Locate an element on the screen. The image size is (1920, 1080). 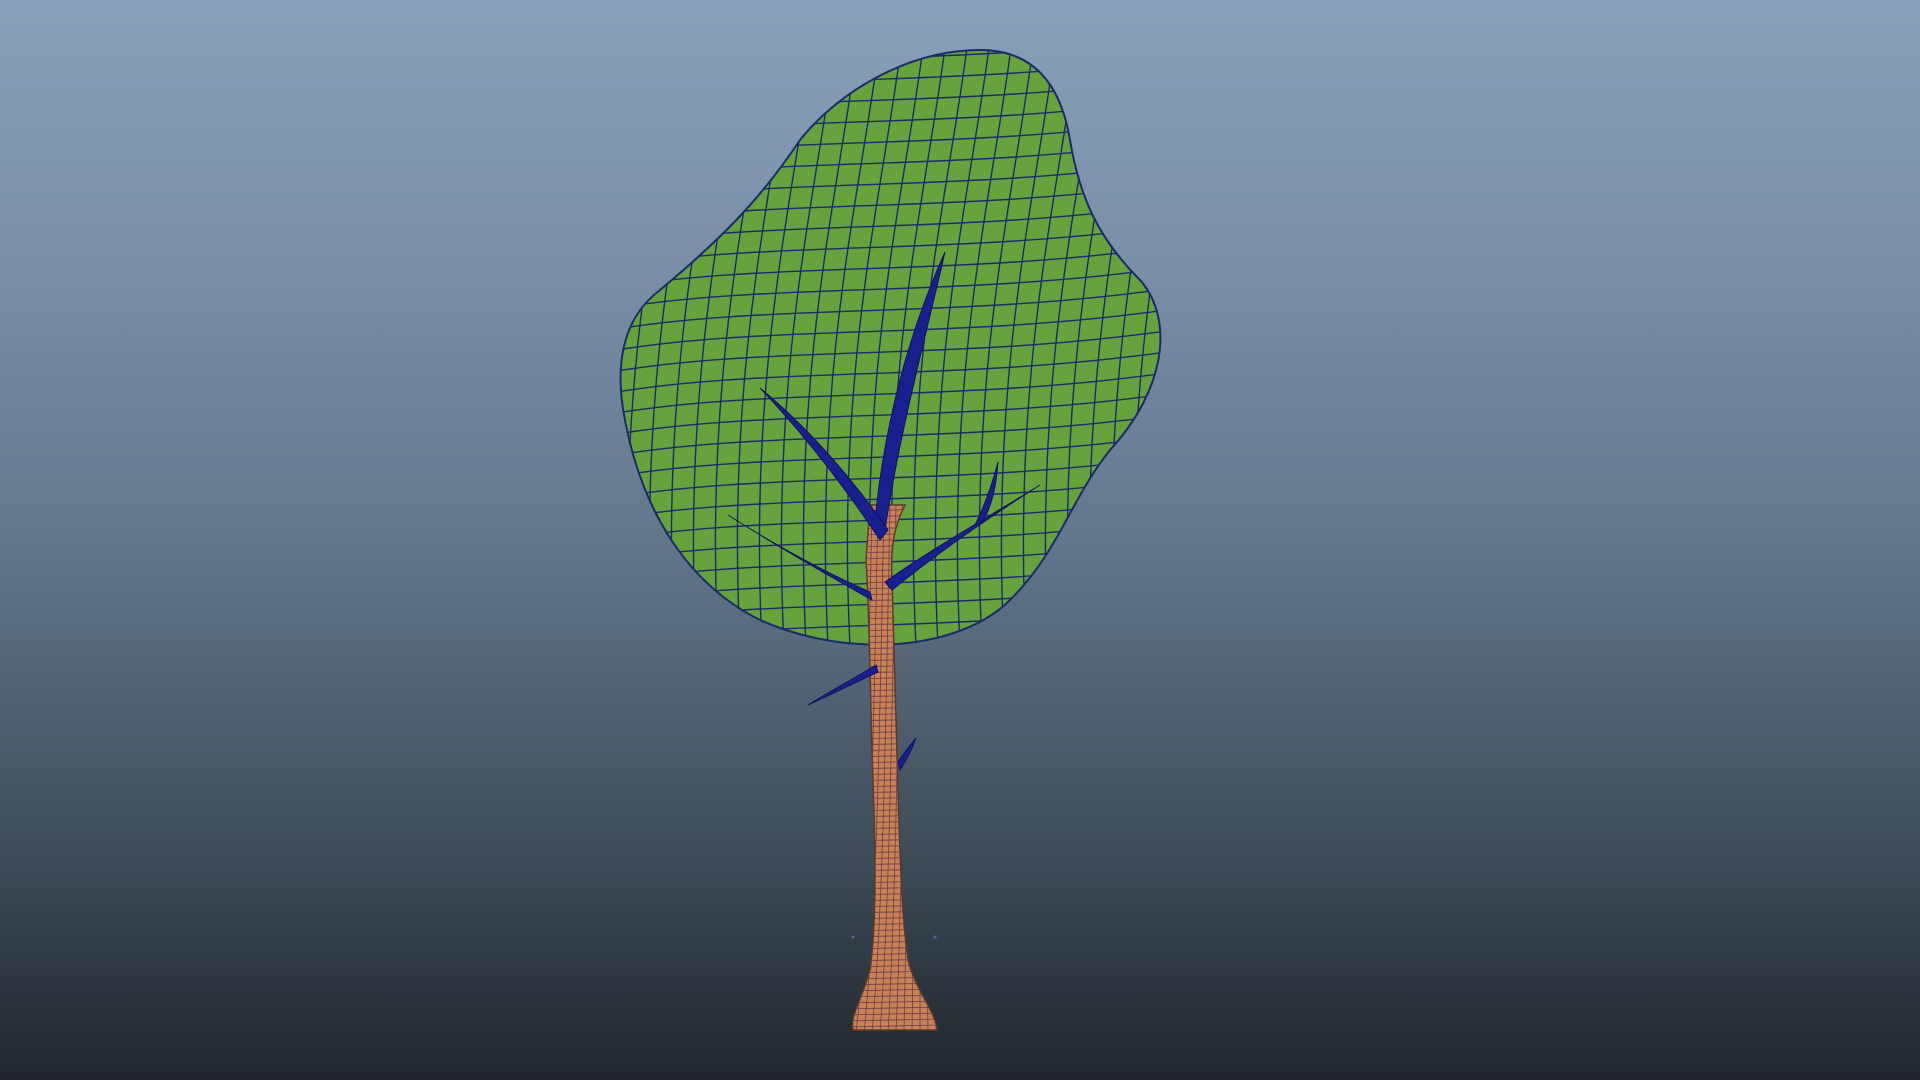
branch-lower-spur is located at coordinates (843, 685).